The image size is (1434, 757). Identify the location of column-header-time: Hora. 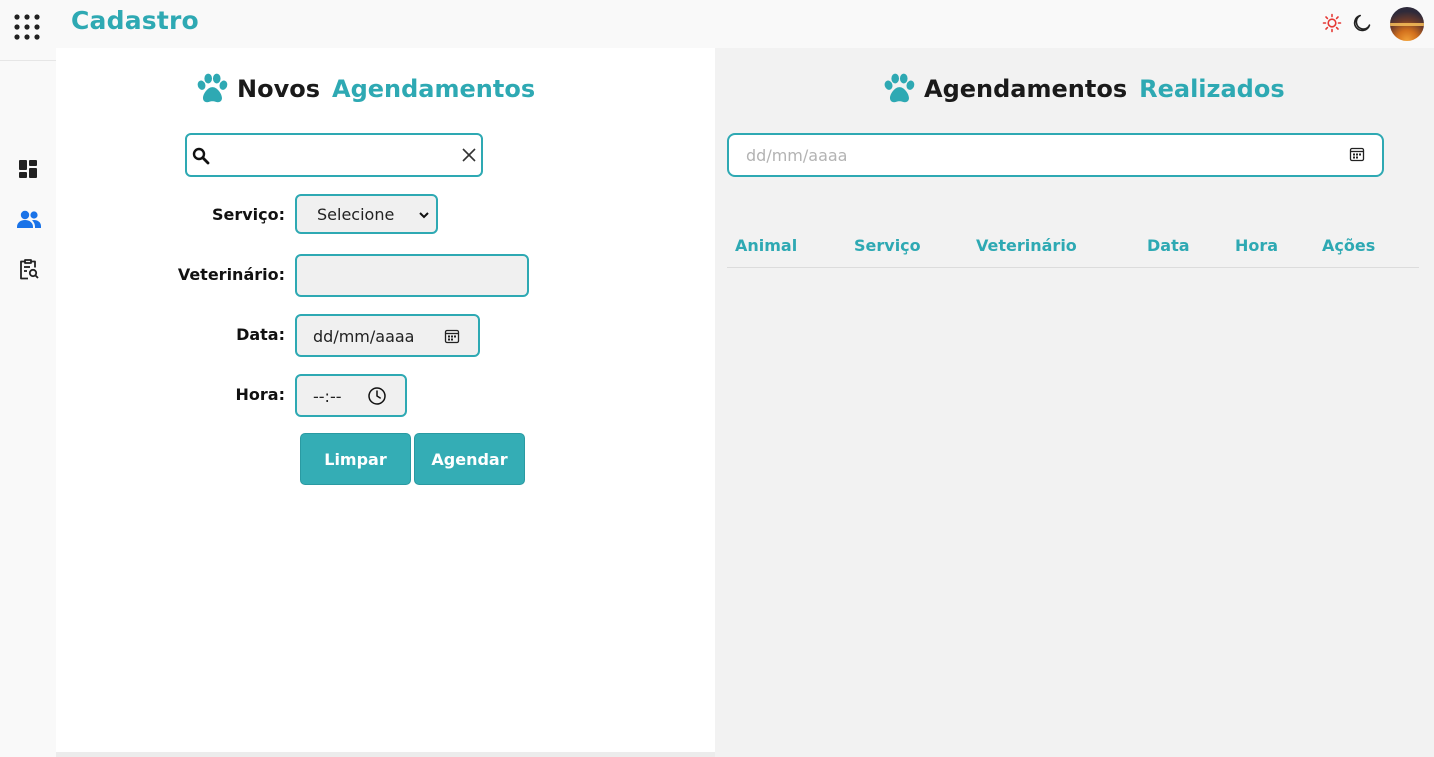
(1256, 245).